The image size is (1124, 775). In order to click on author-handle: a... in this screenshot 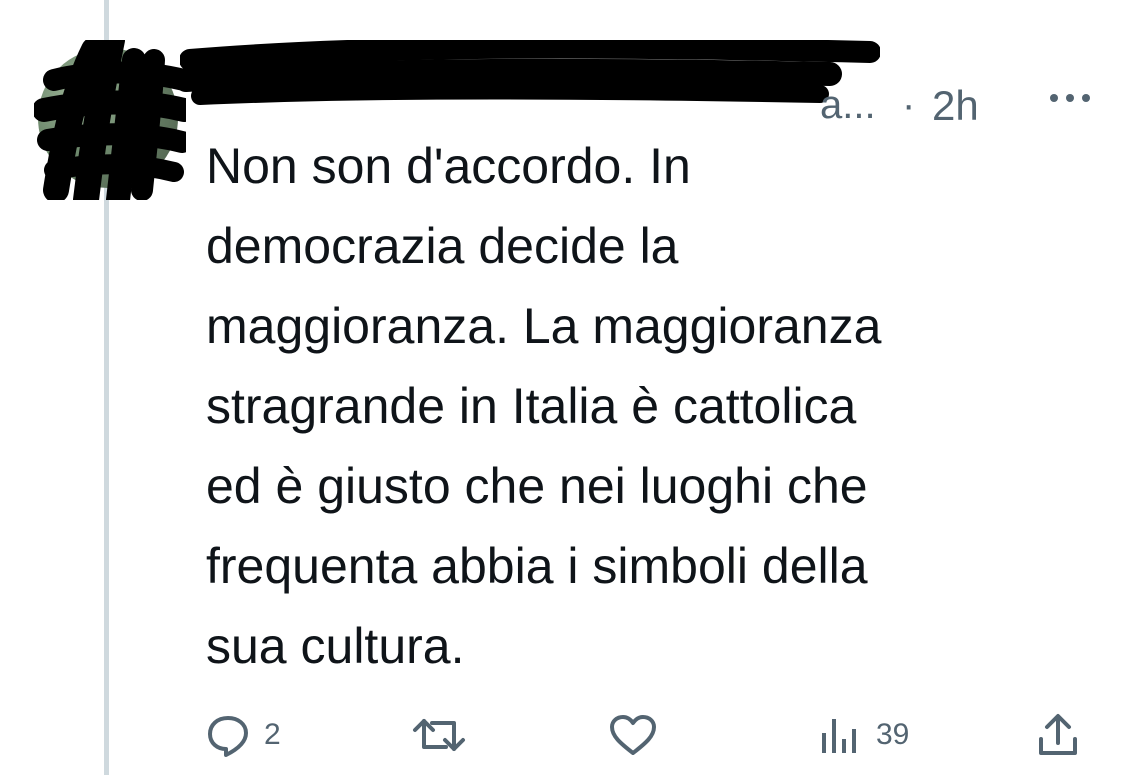, I will do `click(848, 105)`.